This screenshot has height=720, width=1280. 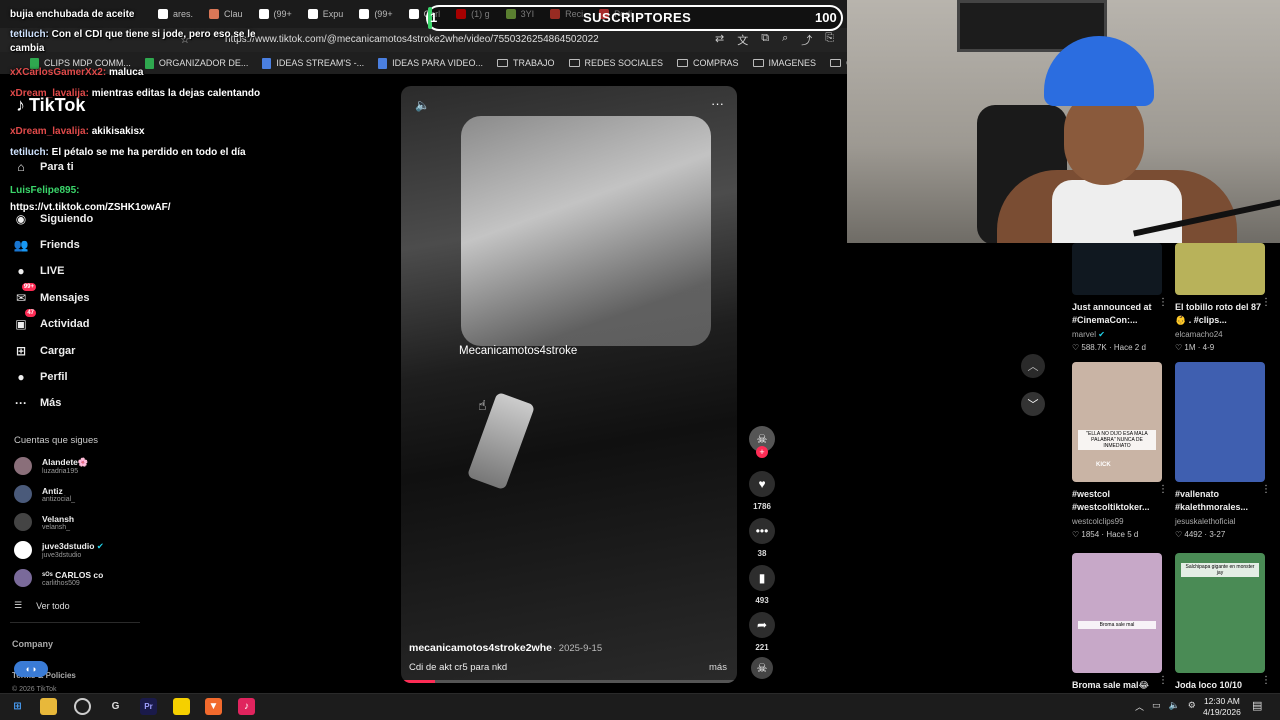 What do you see at coordinates (246, 706) in the screenshot?
I see `tiktok-app-icon: ♪` at bounding box center [246, 706].